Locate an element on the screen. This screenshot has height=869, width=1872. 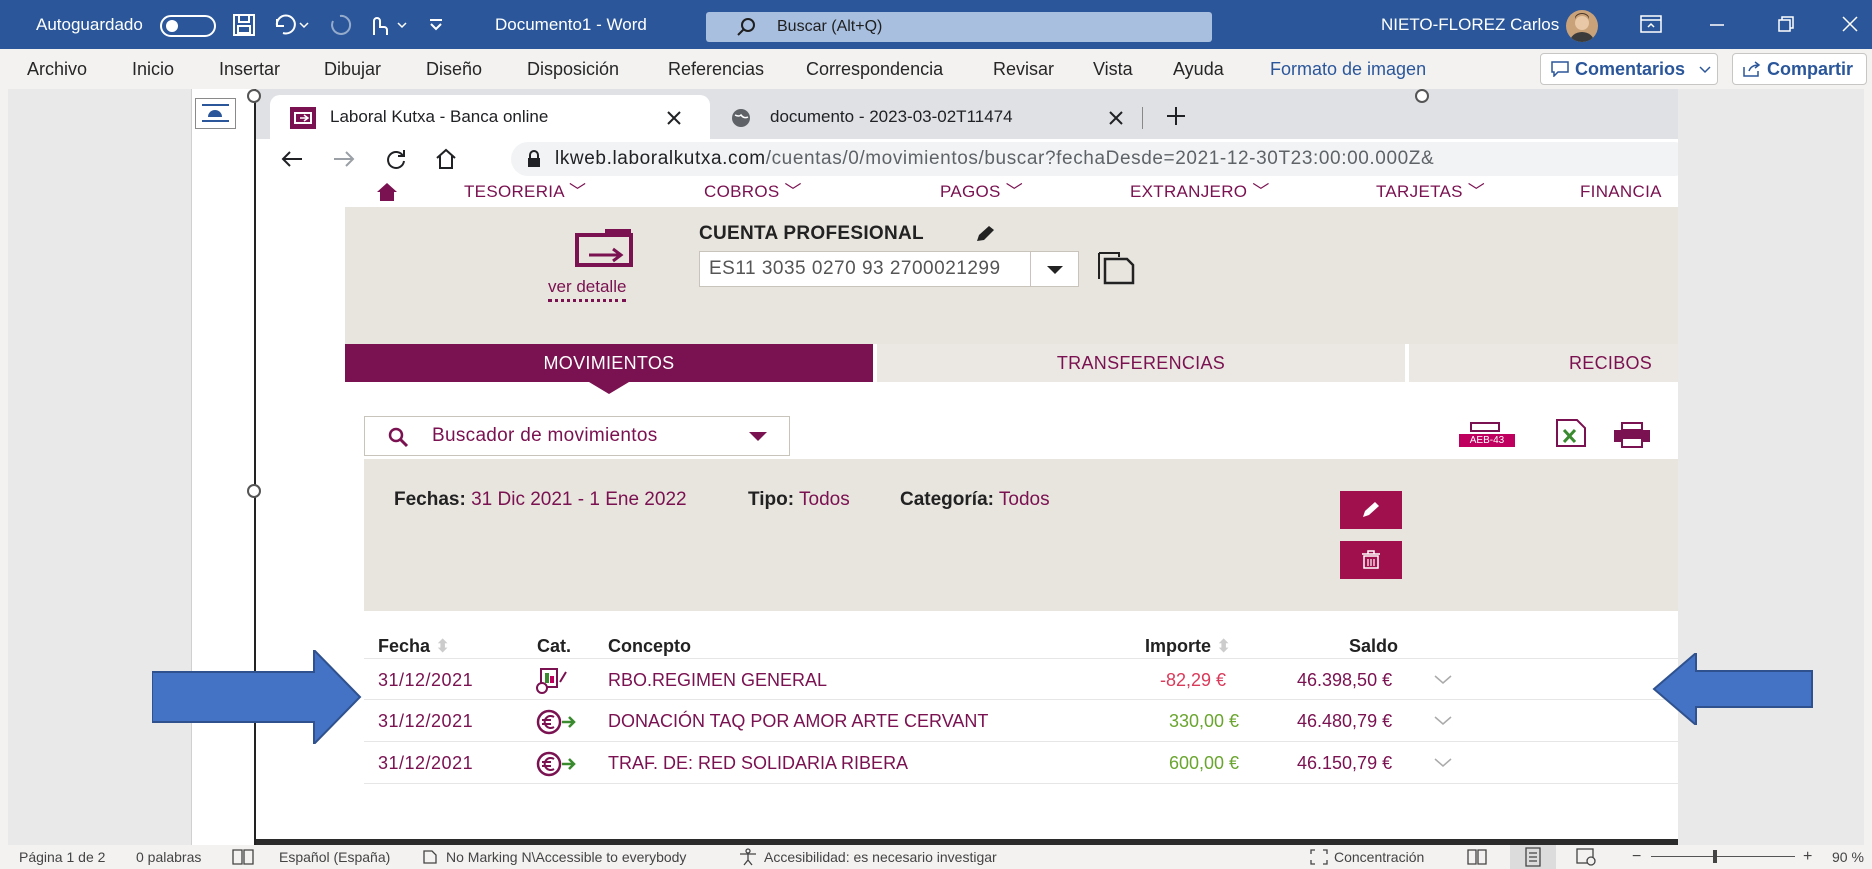
nav-cobros-label: COBROS is located at coordinates (742, 191).